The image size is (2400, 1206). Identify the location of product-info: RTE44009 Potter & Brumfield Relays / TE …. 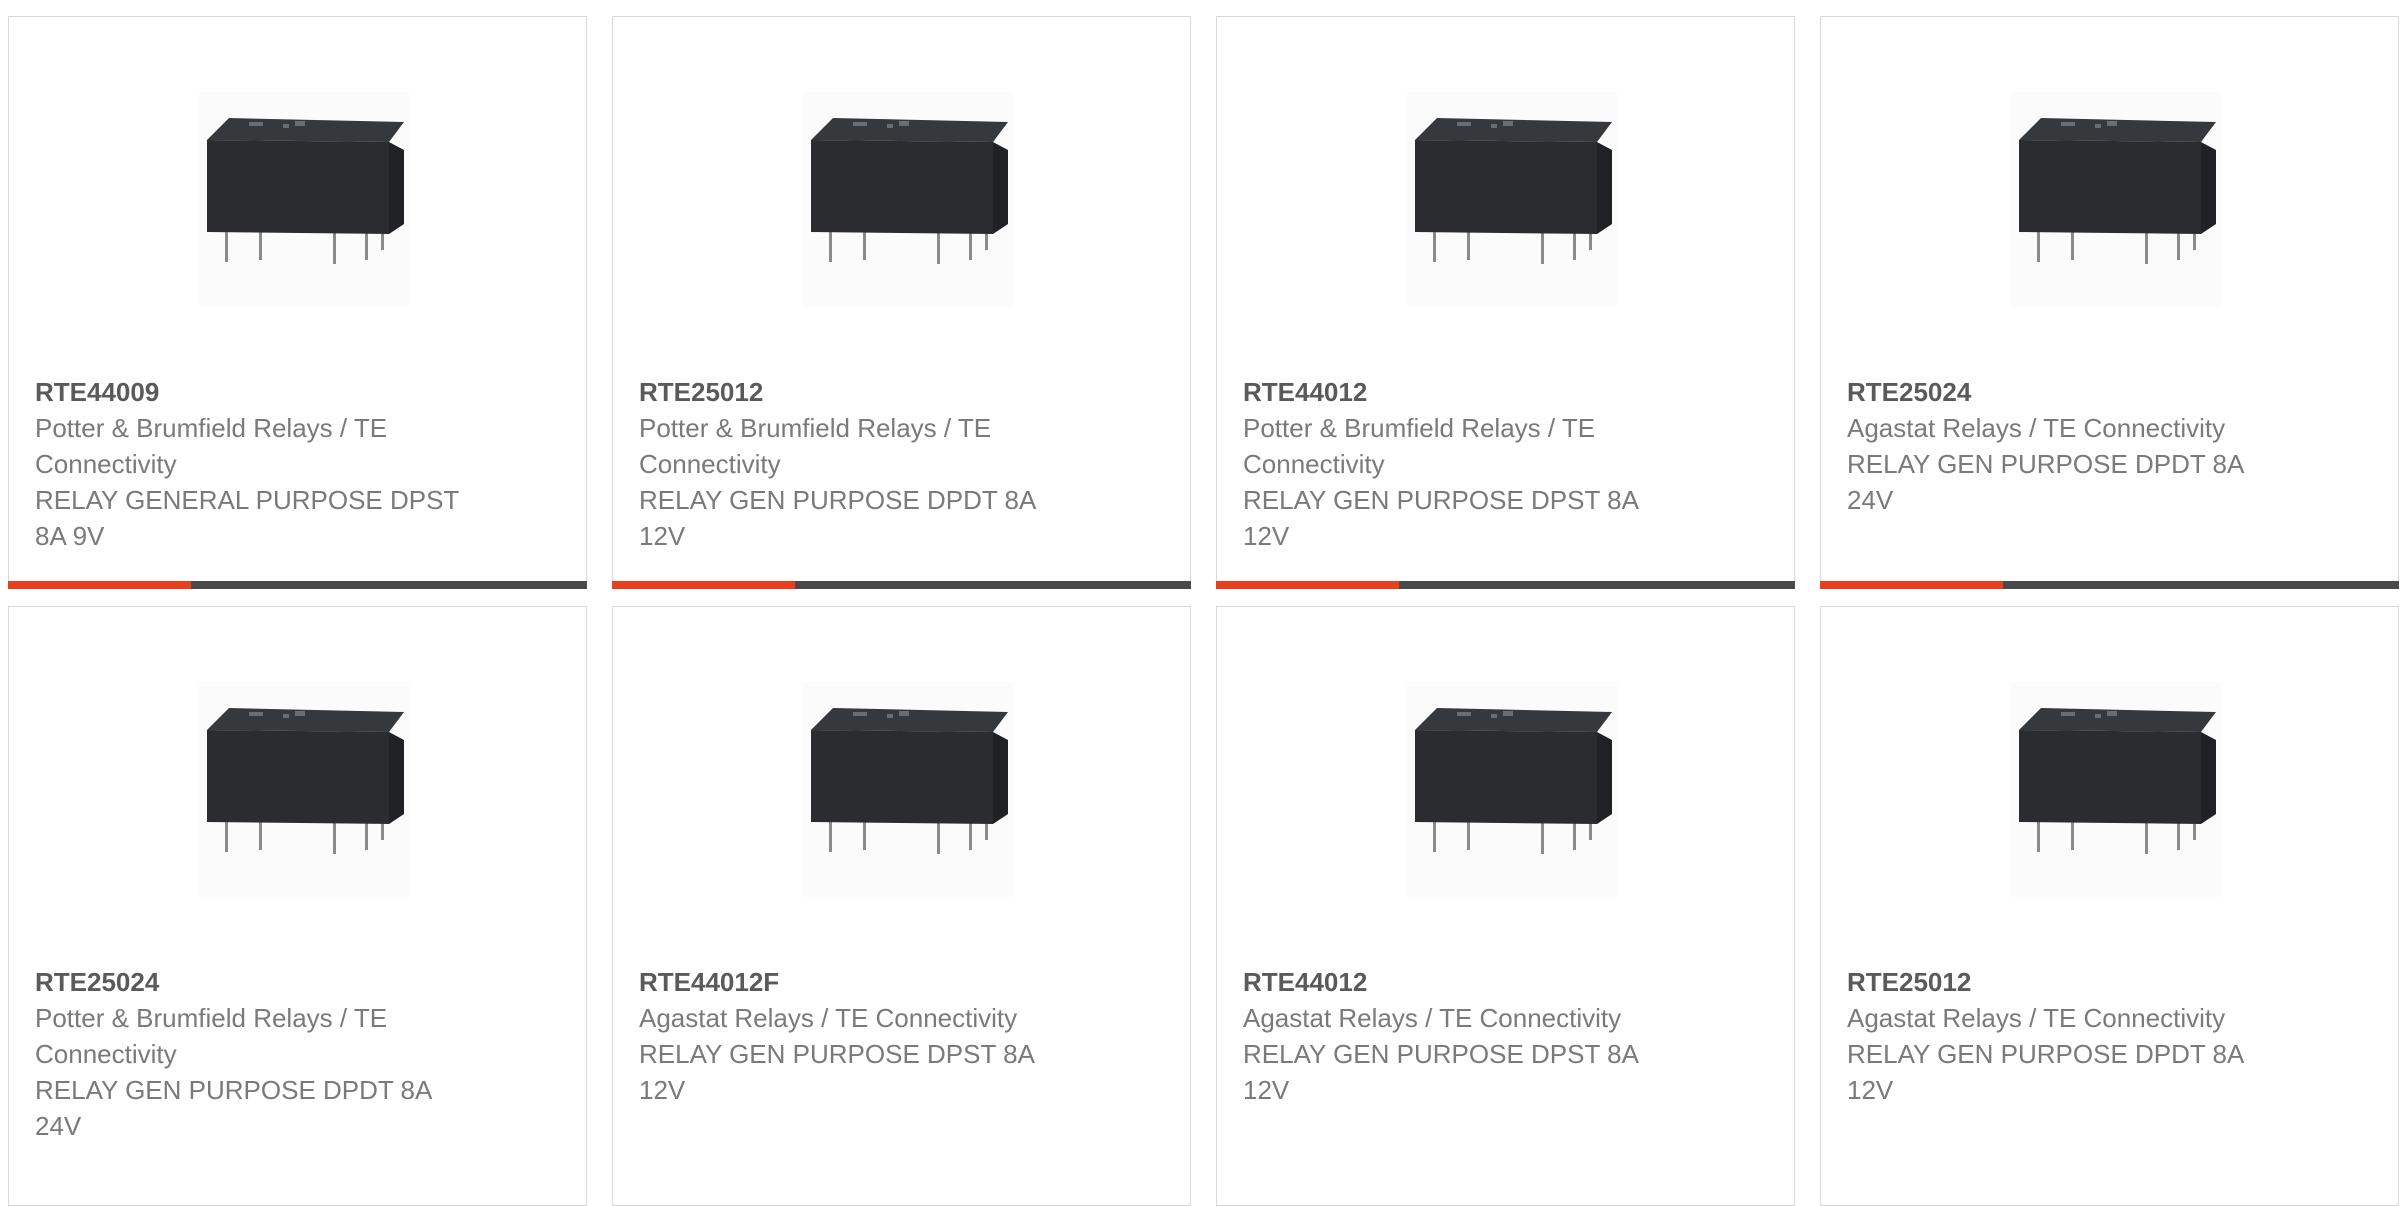
(250, 464).